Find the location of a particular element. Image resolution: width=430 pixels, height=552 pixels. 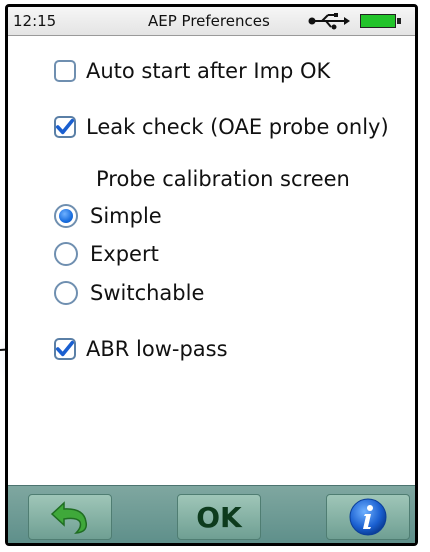

status-bar: 12:15 AEP Preferences is located at coordinates (211, 21).